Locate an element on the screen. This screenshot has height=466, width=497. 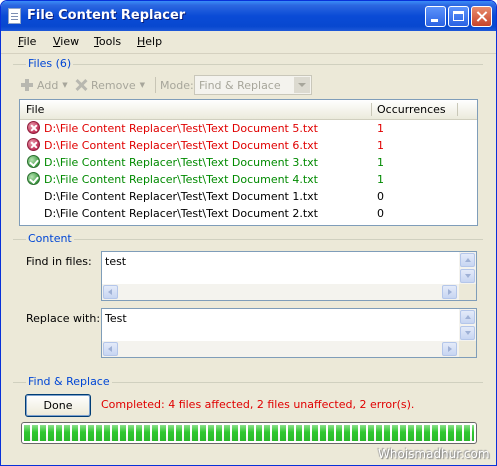
menu-file: File is located at coordinates (27, 41).